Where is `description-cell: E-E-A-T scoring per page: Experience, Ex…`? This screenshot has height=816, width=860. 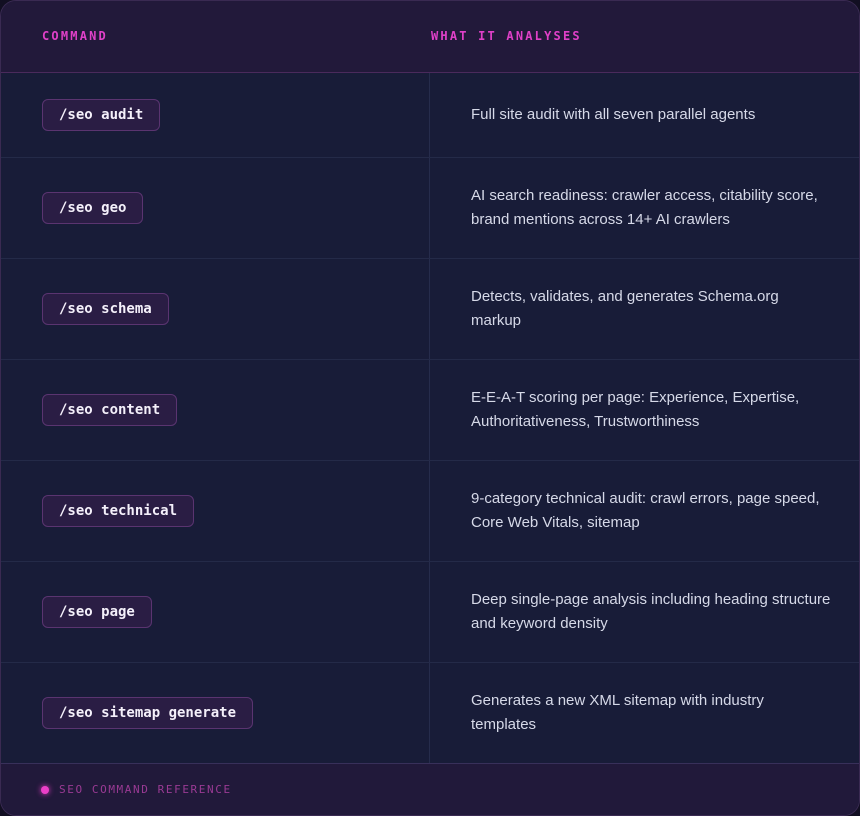
description-cell: E-E-A-T scoring per page: Experience, Ex… is located at coordinates (635, 409).